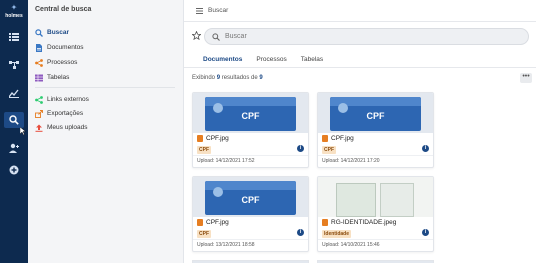 Image resolution: width=536 pixels, height=263 pixels. I want to click on plus-circle-icon, so click(14, 170).